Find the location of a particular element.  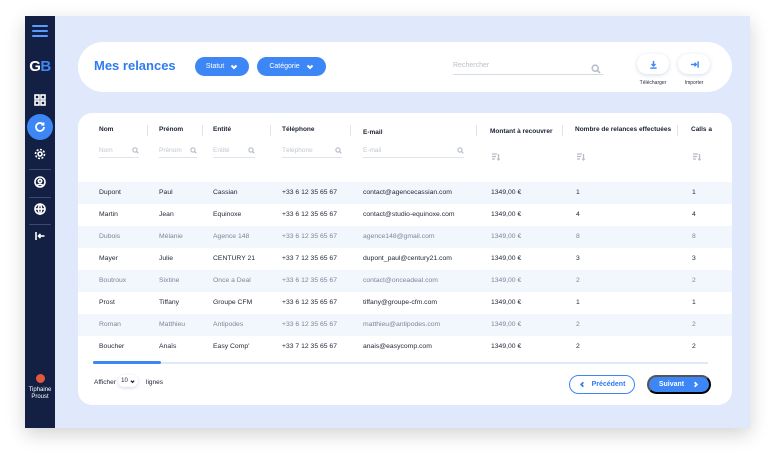

sidebar-divider is located at coordinates (40, 169).